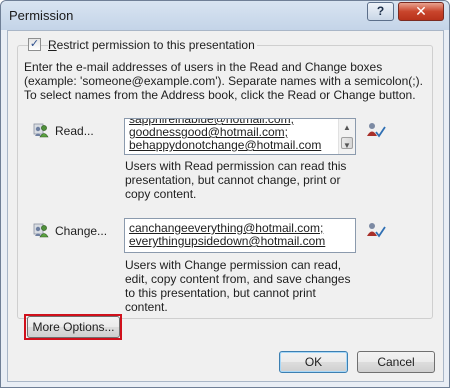  I want to click on title-bar: Permission ? ✕, so click(225, 15).